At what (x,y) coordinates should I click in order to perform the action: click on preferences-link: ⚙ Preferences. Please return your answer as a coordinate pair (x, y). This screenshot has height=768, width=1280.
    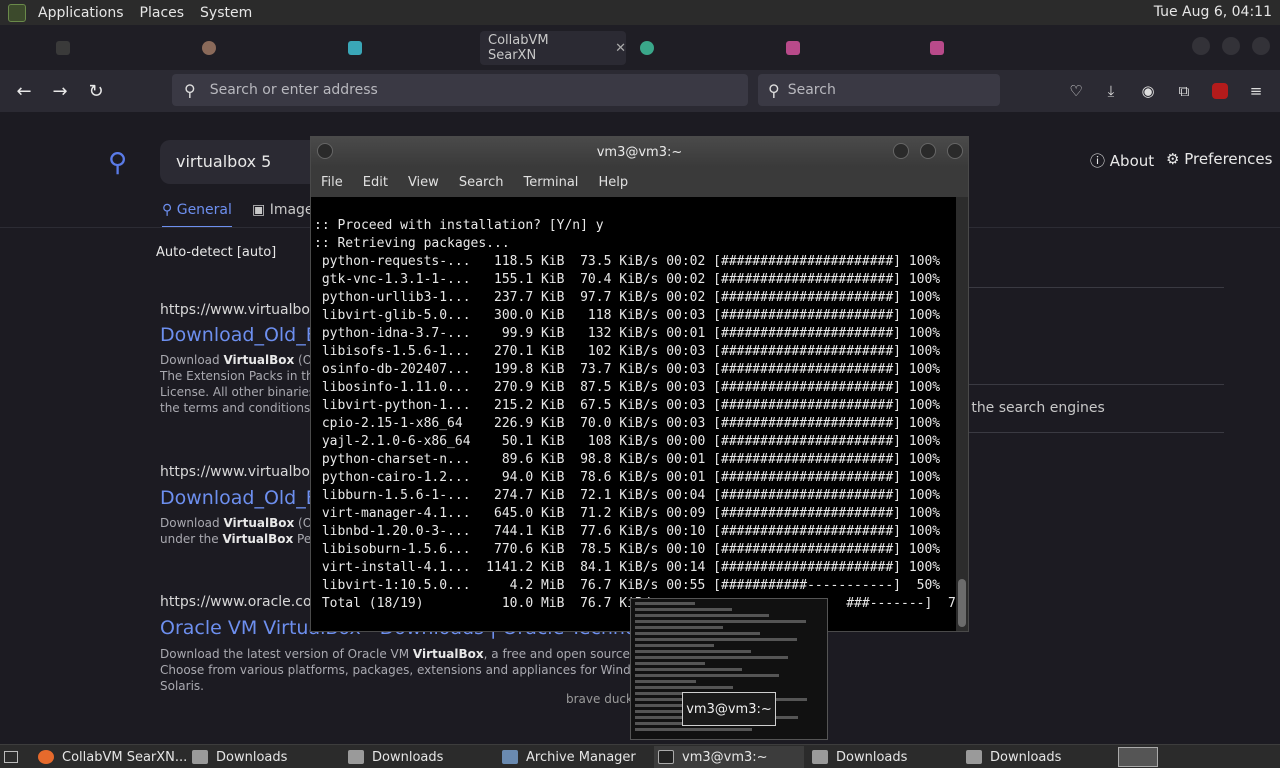
    Looking at the image, I should click on (1219, 159).